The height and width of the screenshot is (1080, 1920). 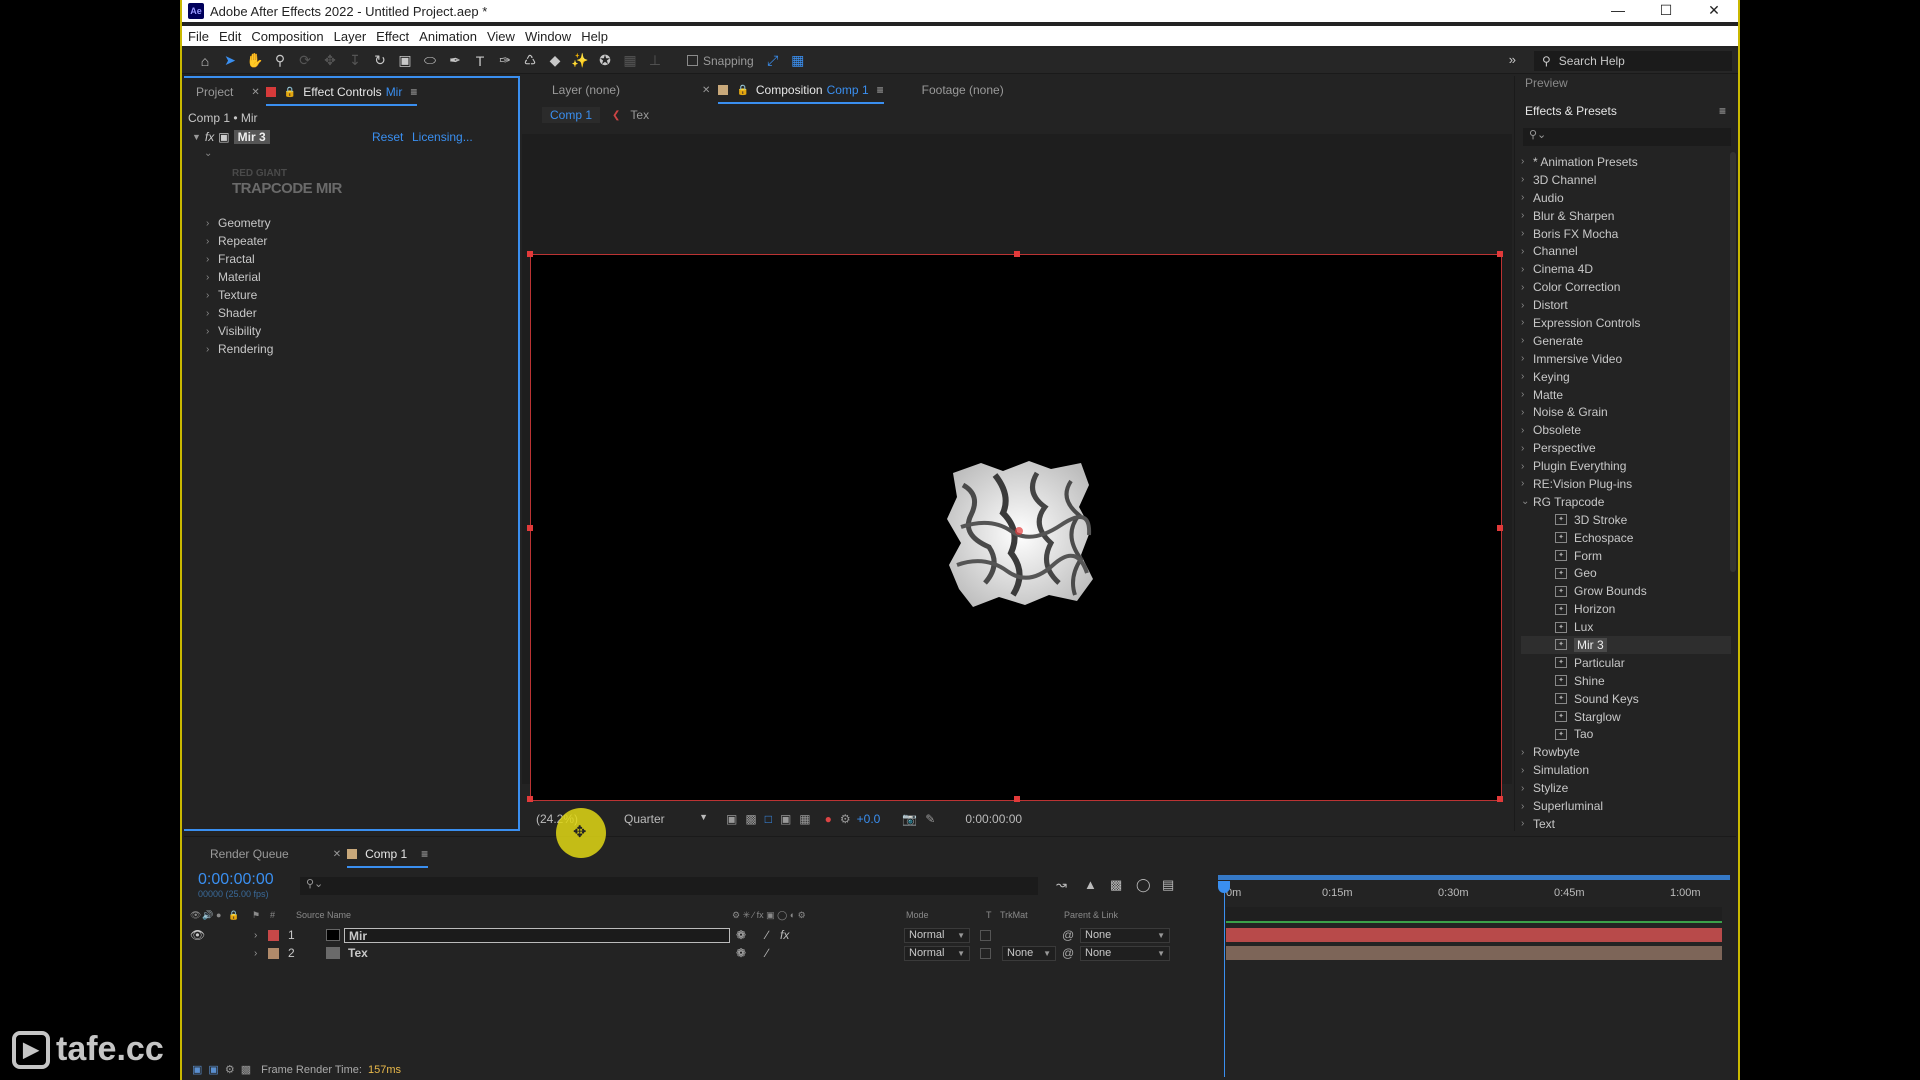 What do you see at coordinates (586, 90) in the screenshot?
I see `tab-layer: Layer (none)` at bounding box center [586, 90].